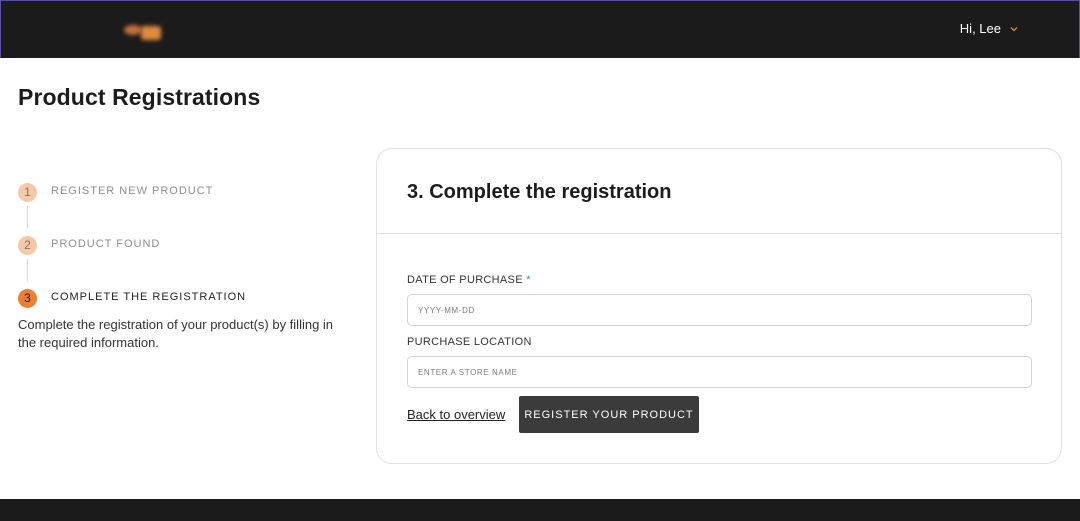  What do you see at coordinates (528, 280) in the screenshot?
I see `required-asterisk: *` at bounding box center [528, 280].